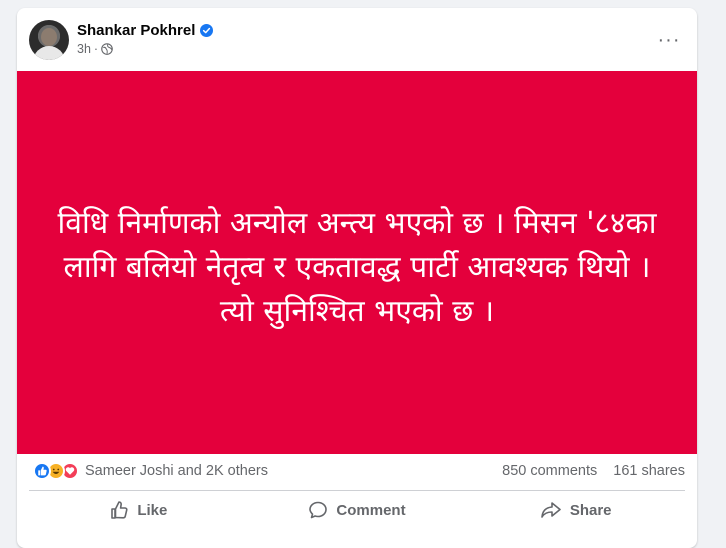 The image size is (726, 548). I want to click on thumbs-up-icon, so click(119, 510).